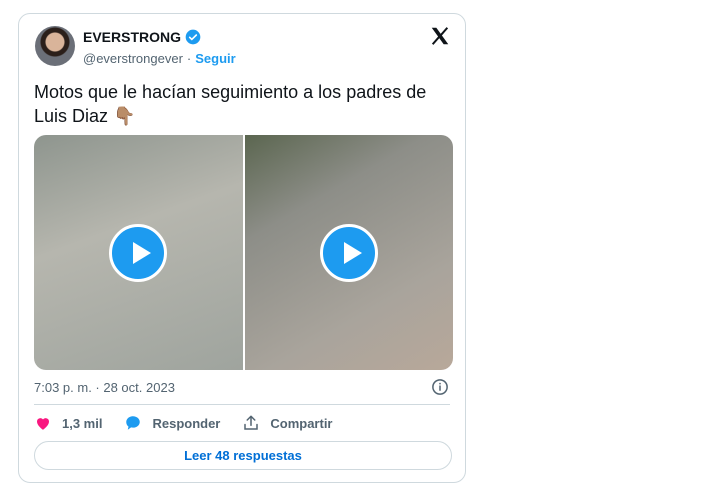 This screenshot has height=500, width=723. I want to click on info-icon, so click(440, 387).